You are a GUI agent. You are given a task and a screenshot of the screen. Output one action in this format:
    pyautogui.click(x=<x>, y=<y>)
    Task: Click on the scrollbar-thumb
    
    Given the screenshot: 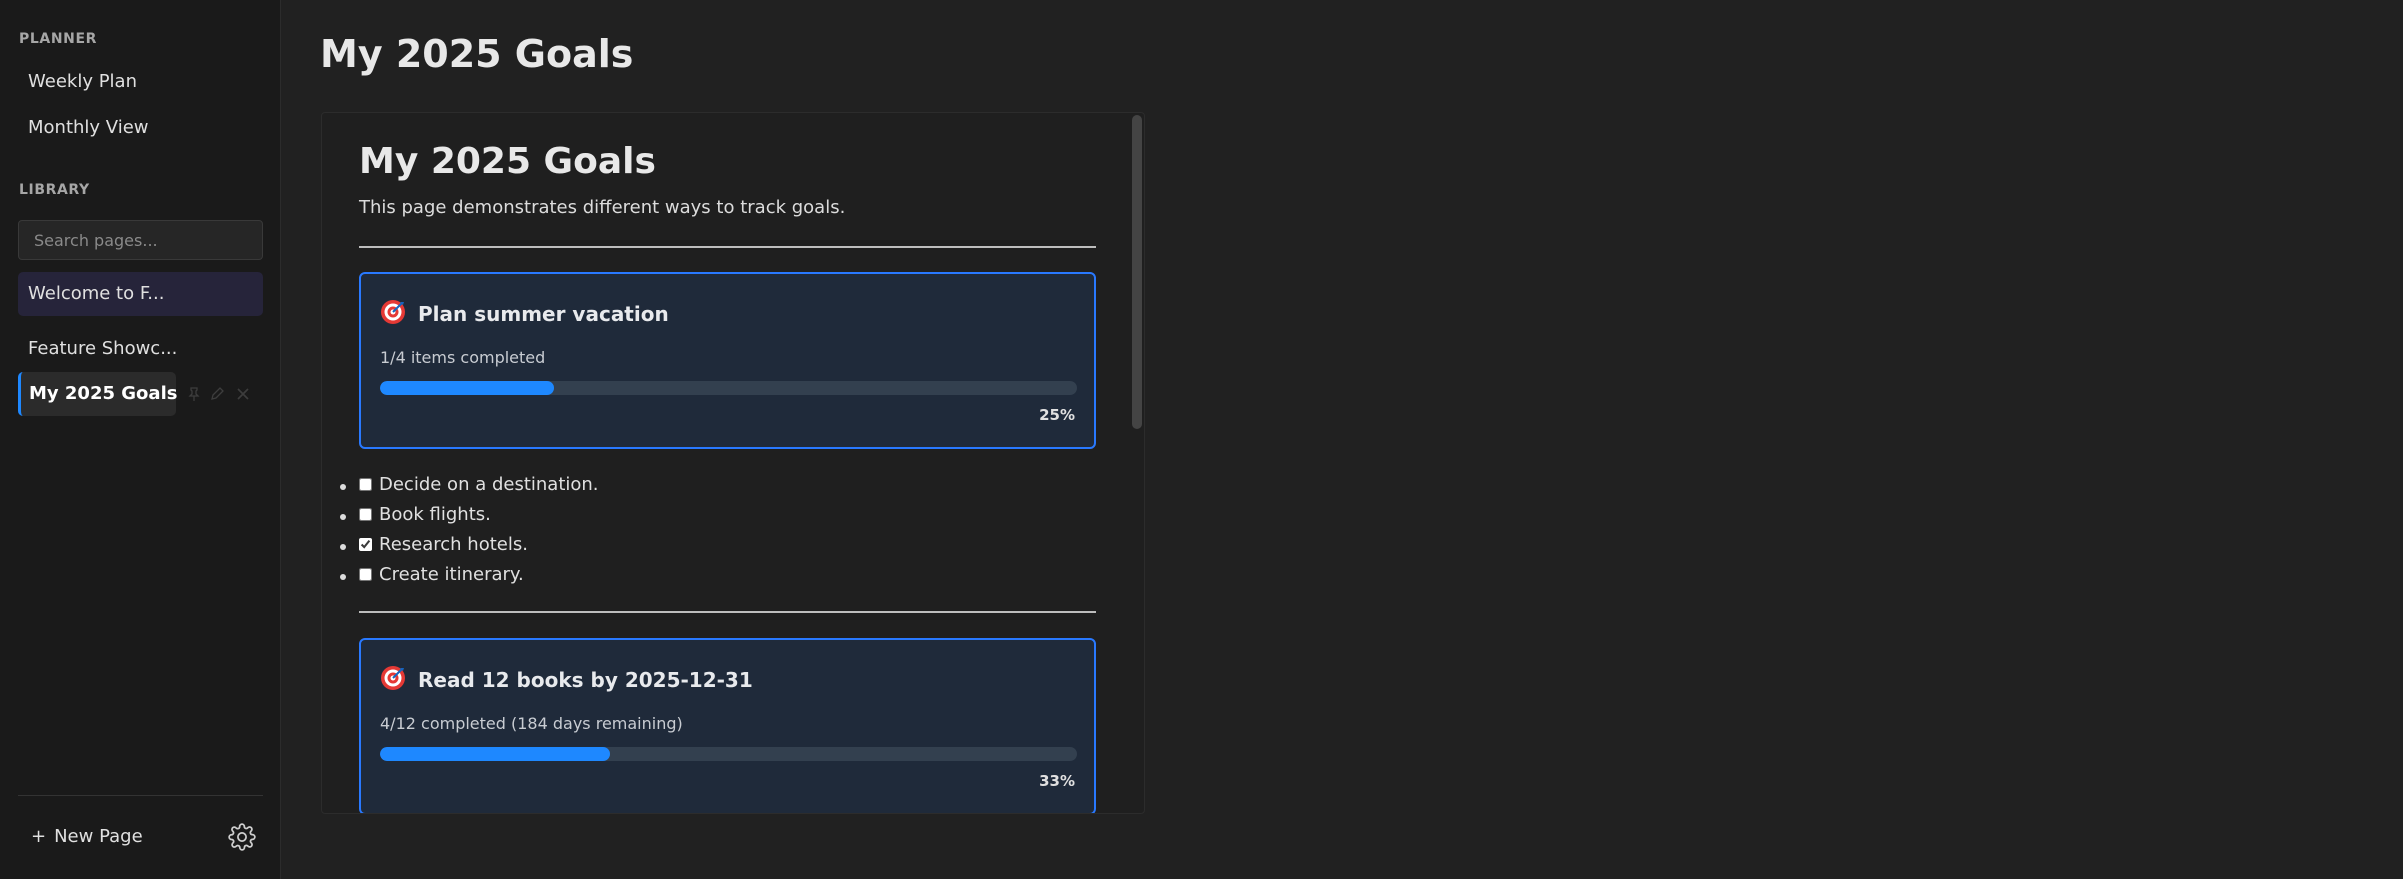 What is the action you would take?
    pyautogui.click(x=1137, y=272)
    